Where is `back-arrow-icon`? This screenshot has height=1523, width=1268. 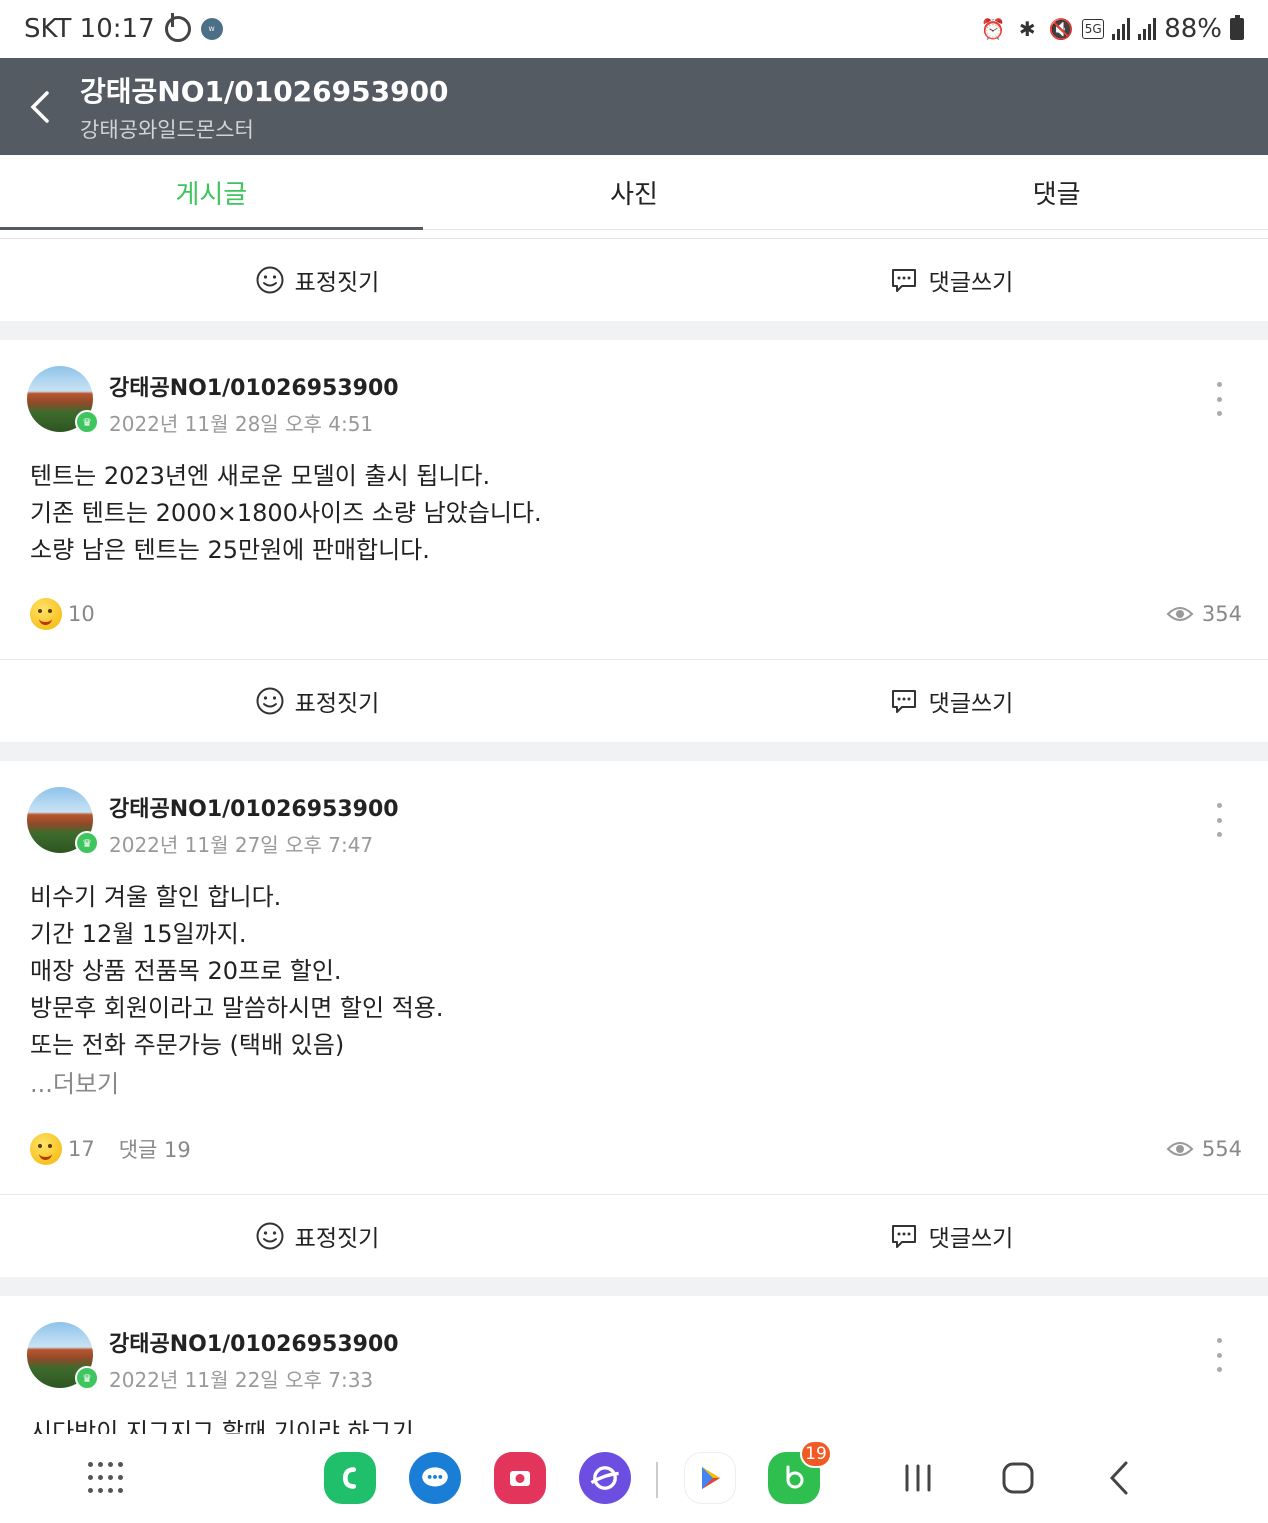 back-arrow-icon is located at coordinates (1118, 1478).